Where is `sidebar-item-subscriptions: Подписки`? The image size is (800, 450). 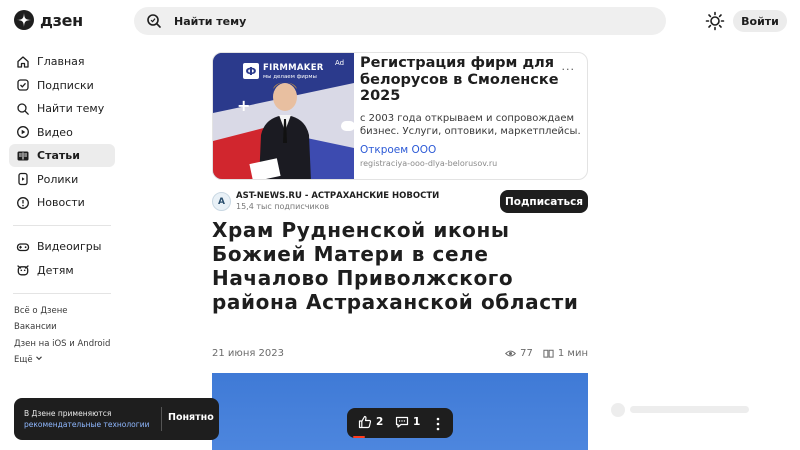
sidebar-item-subscriptions: Подписки is located at coordinates (62, 85).